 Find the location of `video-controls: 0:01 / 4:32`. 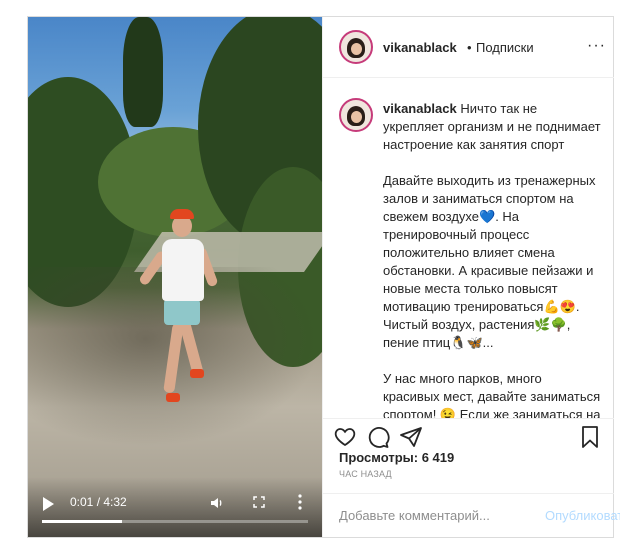

video-controls: 0:01 / 4:32 is located at coordinates (175, 507).